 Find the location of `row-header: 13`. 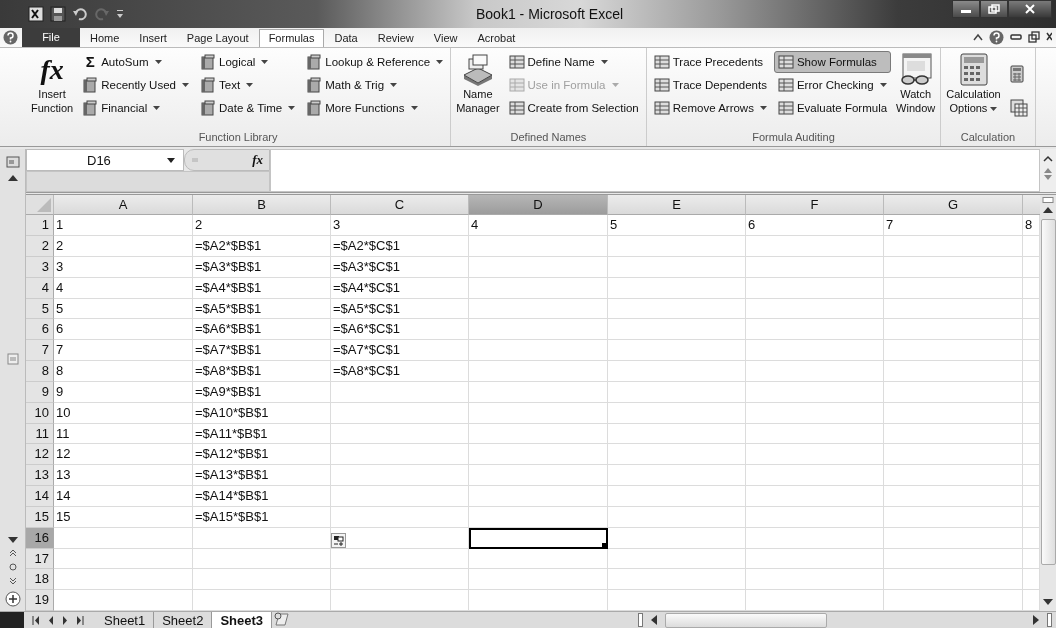

row-header: 13 is located at coordinates (40, 476).